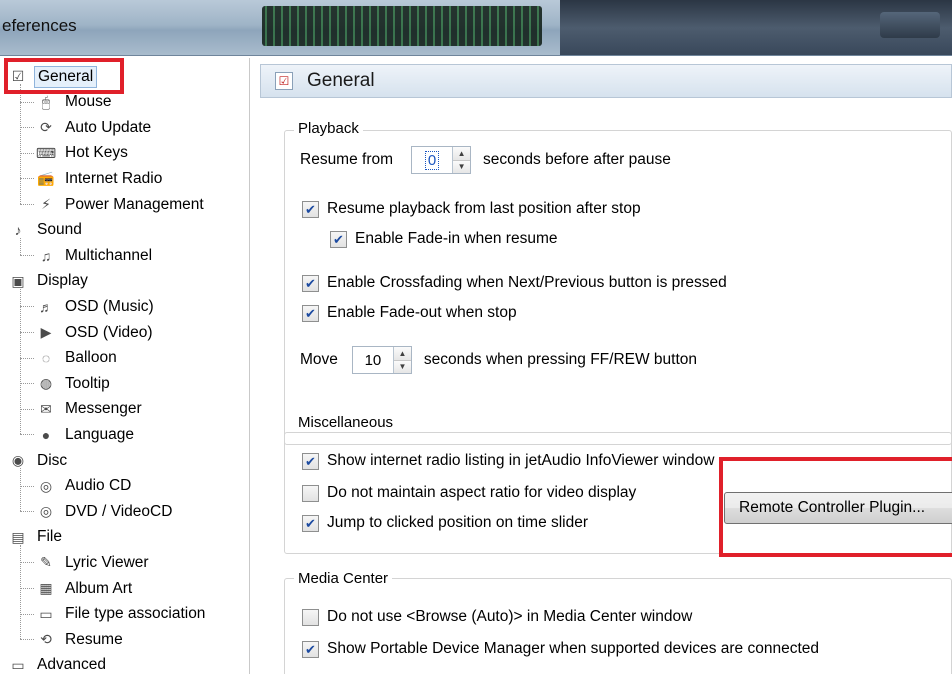 The height and width of the screenshot is (674, 952). Describe the element at coordinates (109, 306) in the screenshot. I see `tree-item-label: OSD (Music)` at that location.